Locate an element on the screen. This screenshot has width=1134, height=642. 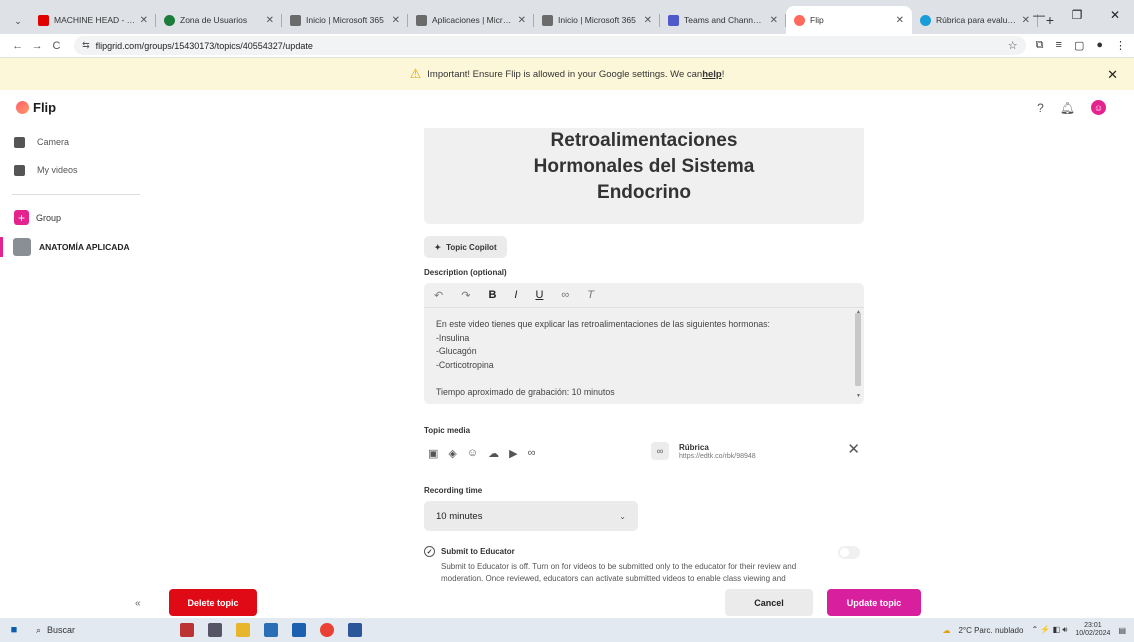
youtube-icon is located at coordinates (43, 20).